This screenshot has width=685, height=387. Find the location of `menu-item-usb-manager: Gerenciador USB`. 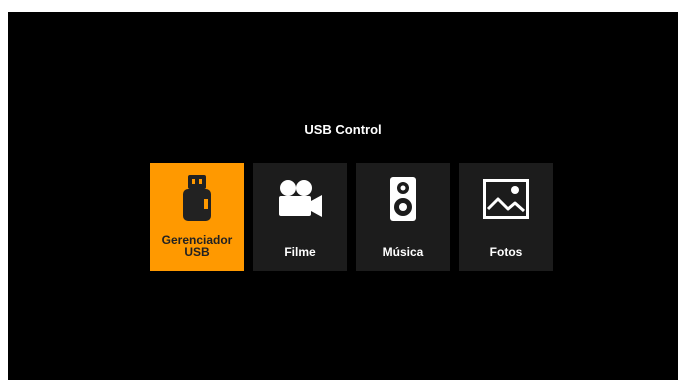

menu-item-usb-manager: Gerenciador USB is located at coordinates (197, 217).